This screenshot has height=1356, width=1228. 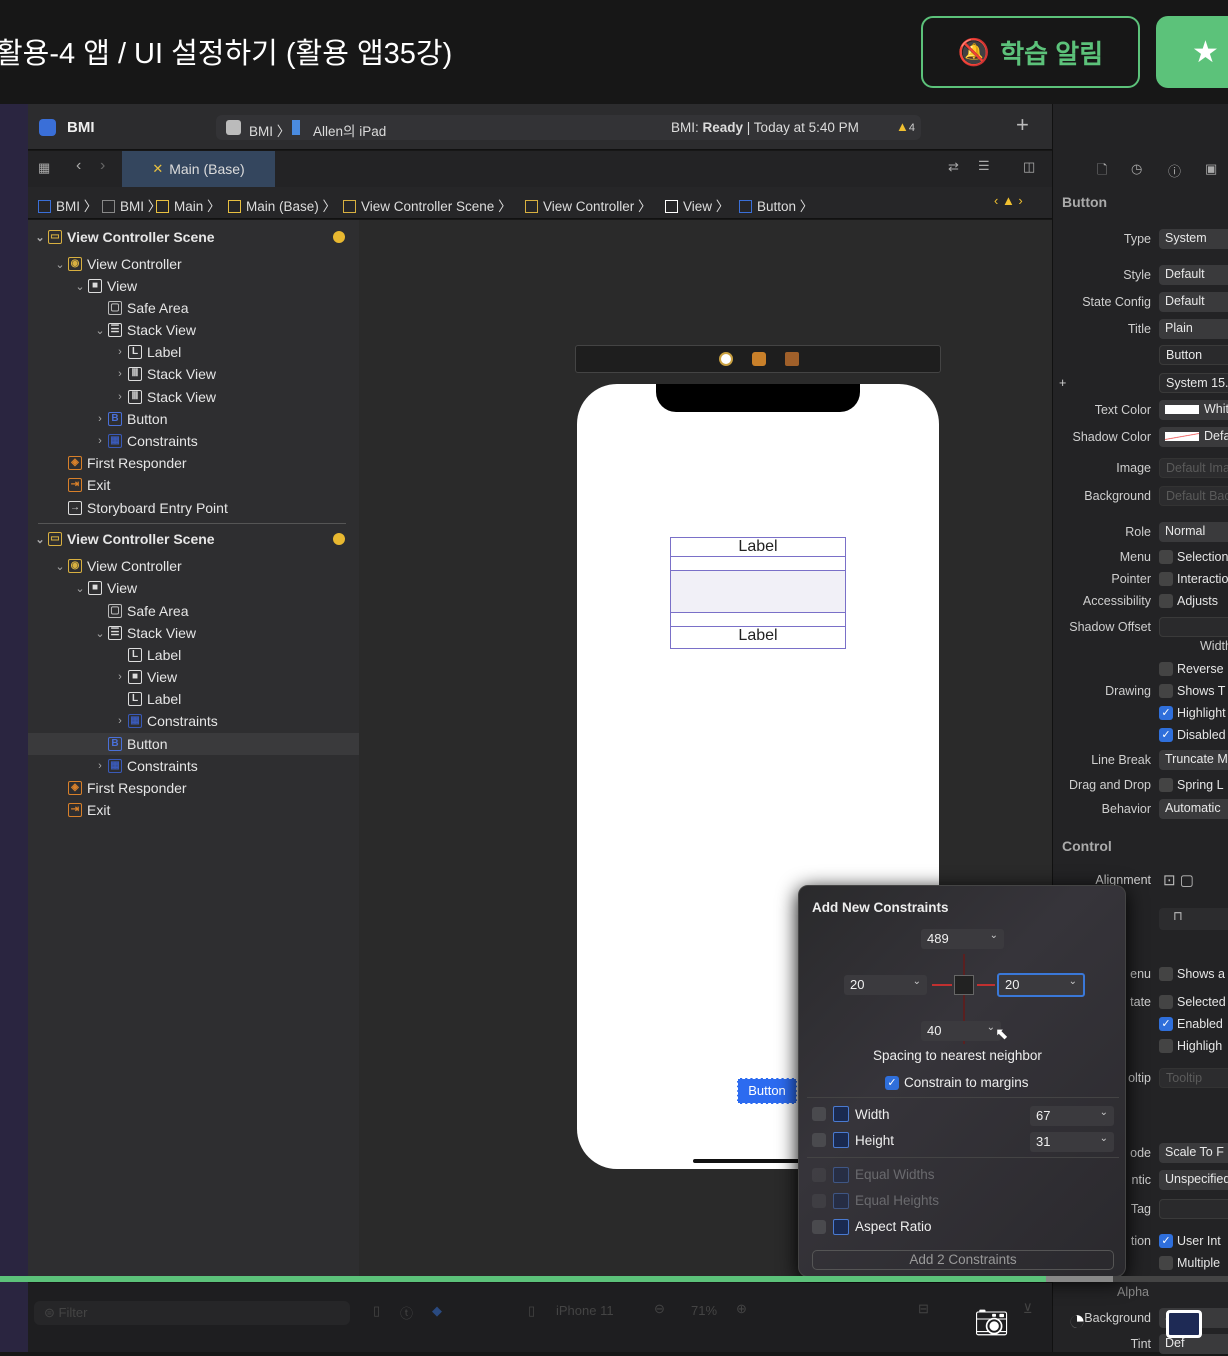 I want to click on inner-view, so click(x=758, y=592).